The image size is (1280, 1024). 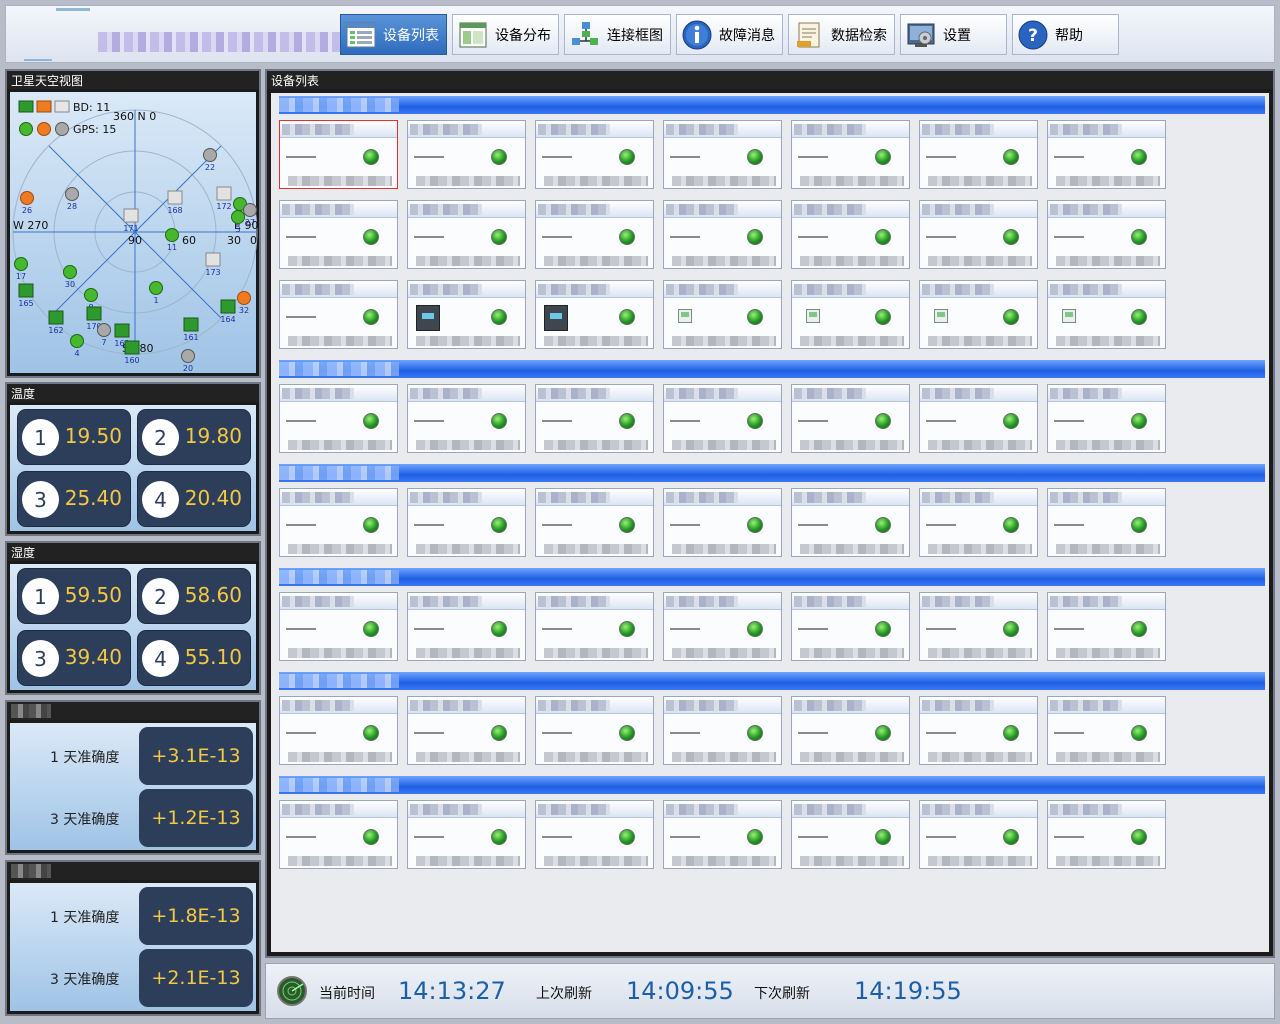 I want to click on tab-device-distribution: 设备分布, so click(x=505, y=34).